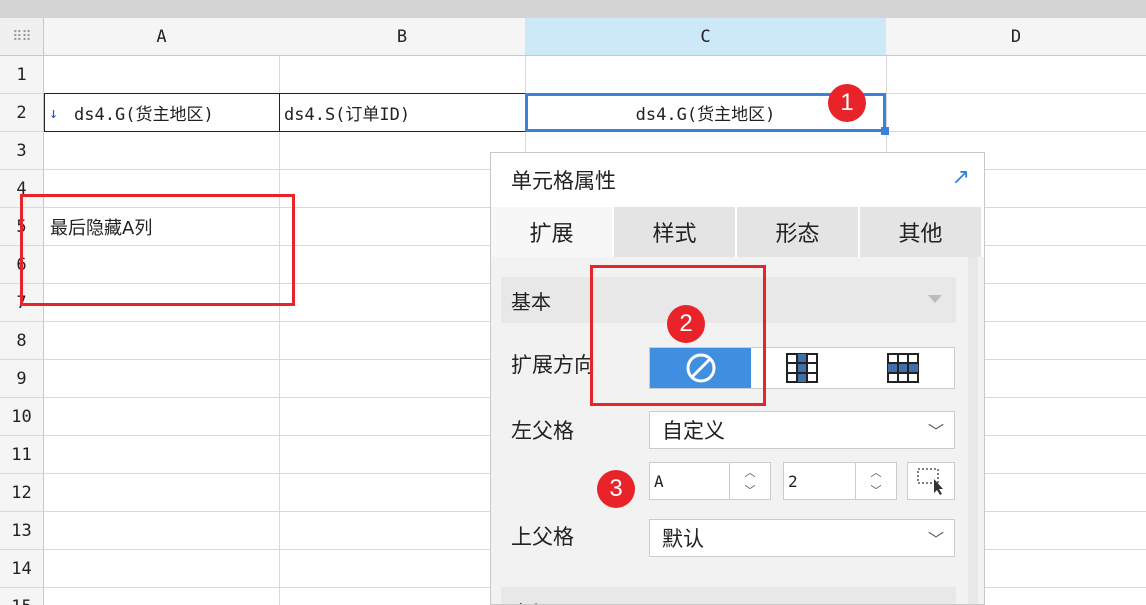  I want to click on annotation-badge-1: 1, so click(847, 103).